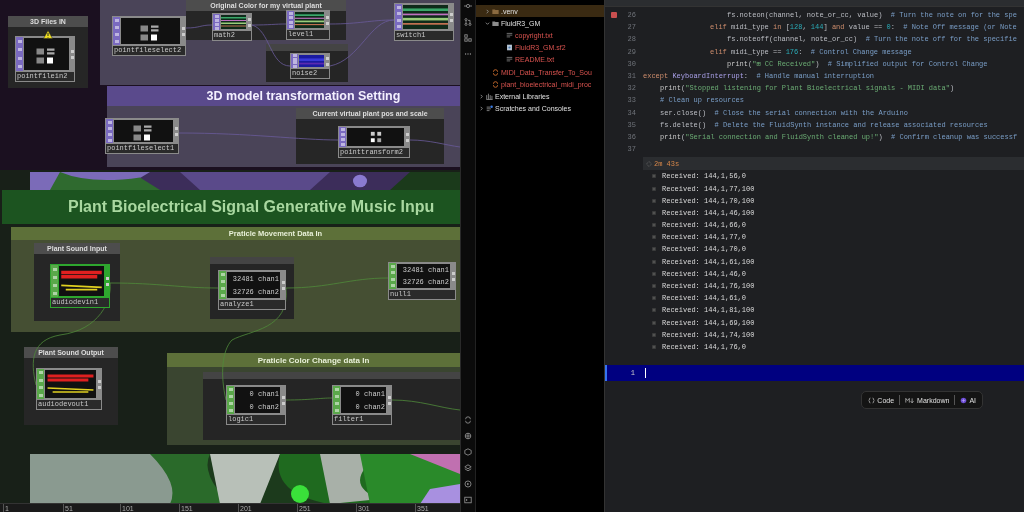 This screenshot has height=512, width=1024. I want to click on sync-icon, so click(468, 420).